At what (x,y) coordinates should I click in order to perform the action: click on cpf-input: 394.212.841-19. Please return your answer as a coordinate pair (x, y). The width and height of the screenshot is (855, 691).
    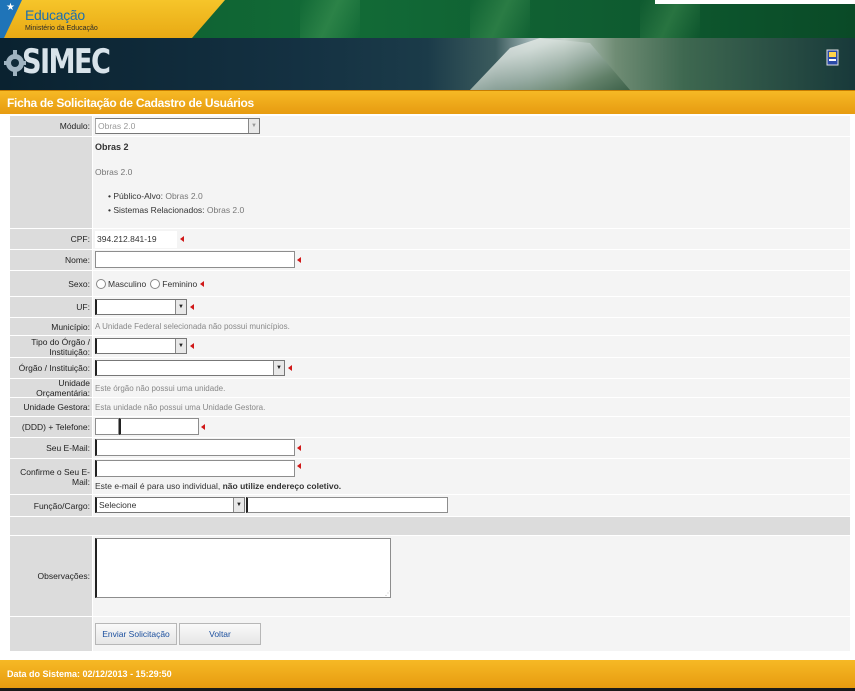
    Looking at the image, I should click on (136, 239).